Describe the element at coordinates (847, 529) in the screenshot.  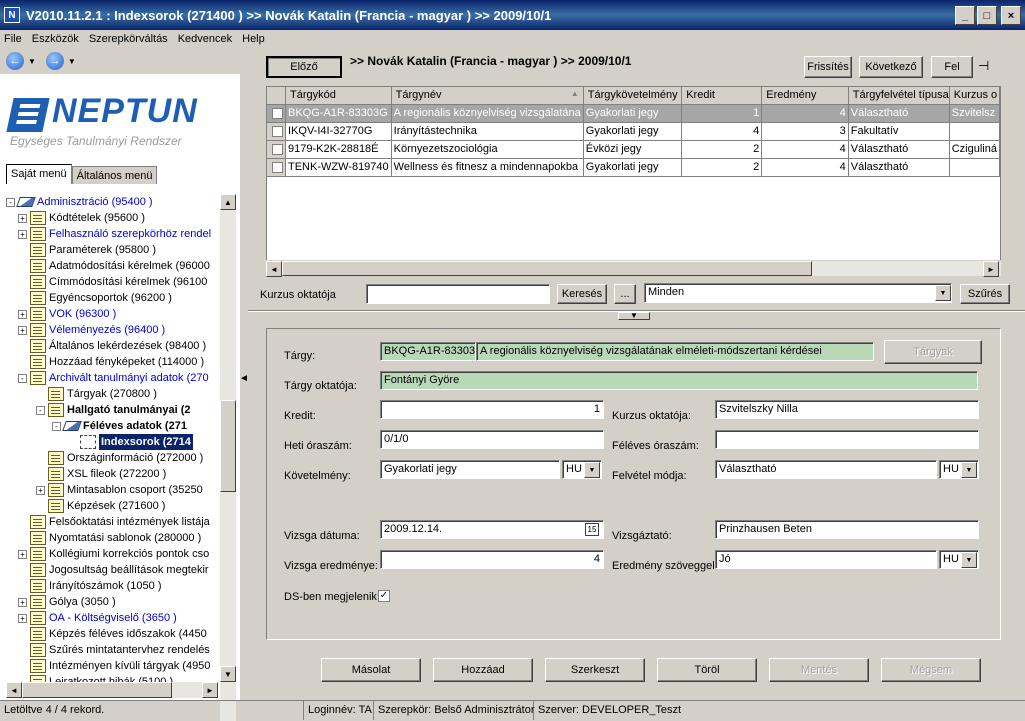
I see `examiner-field: Prinzhausen Beten` at that location.